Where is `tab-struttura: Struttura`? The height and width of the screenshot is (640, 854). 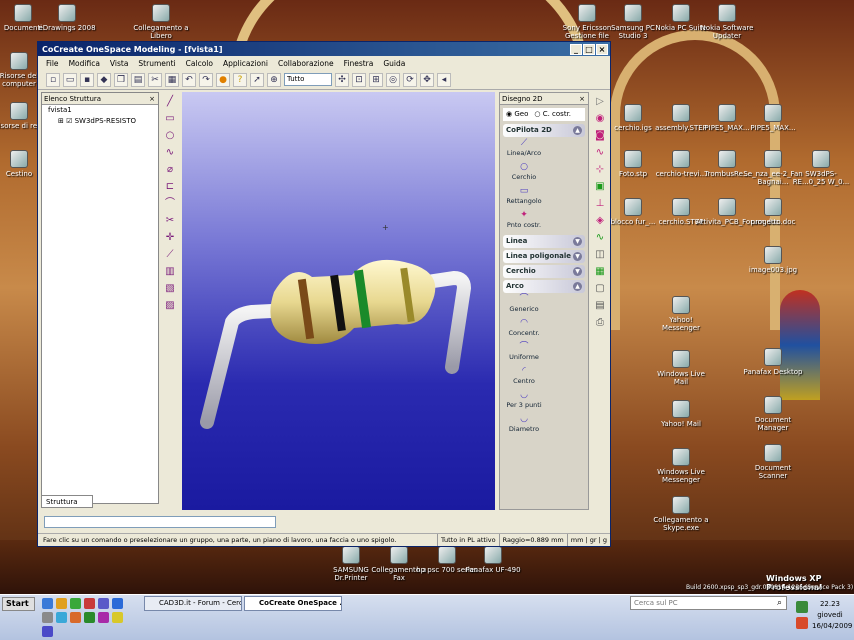 tab-struttura: Struttura is located at coordinates (67, 501).